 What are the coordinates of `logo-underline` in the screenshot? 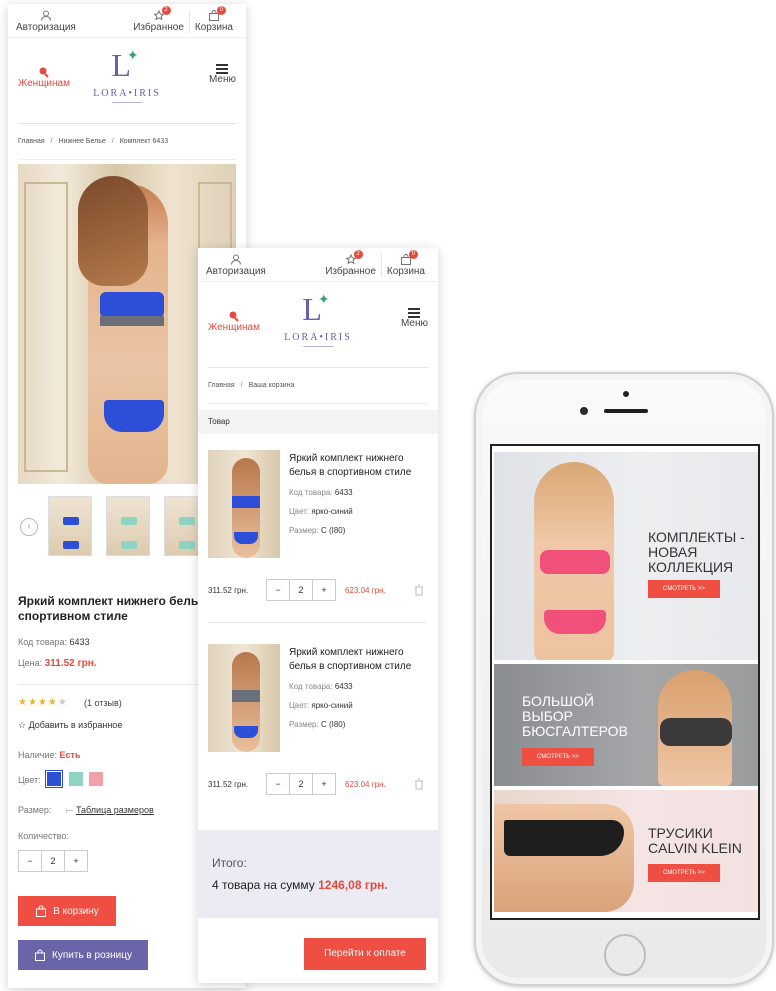 It's located at (318, 346).